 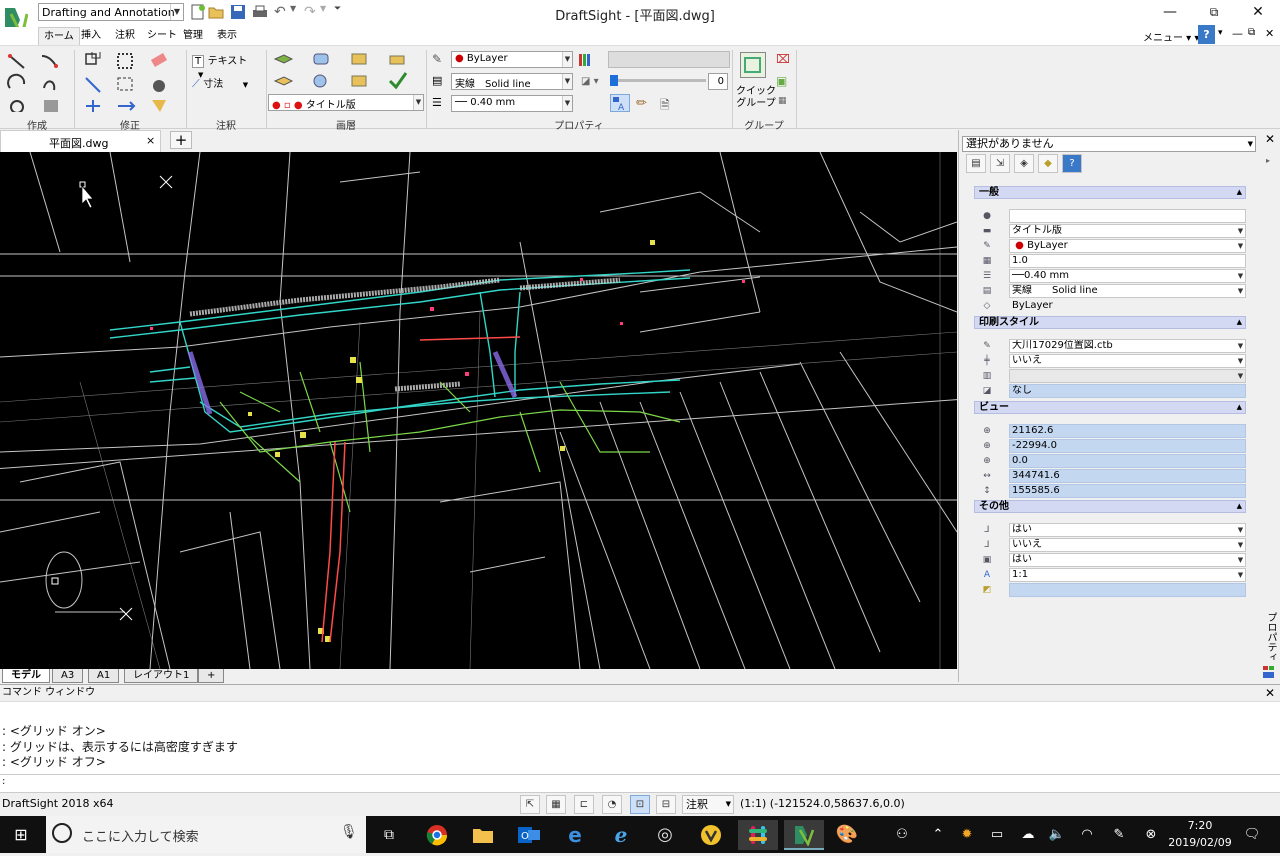 What do you see at coordinates (1270, 693) in the screenshot?
I see `close-command-window-icon: ✕` at bounding box center [1270, 693].